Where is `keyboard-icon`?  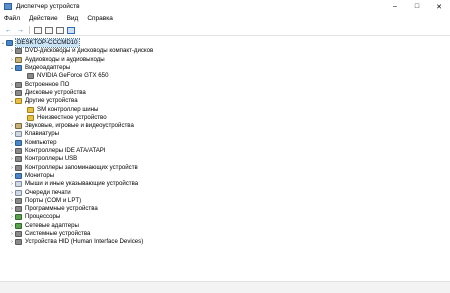 keyboard-icon is located at coordinates (18, 134).